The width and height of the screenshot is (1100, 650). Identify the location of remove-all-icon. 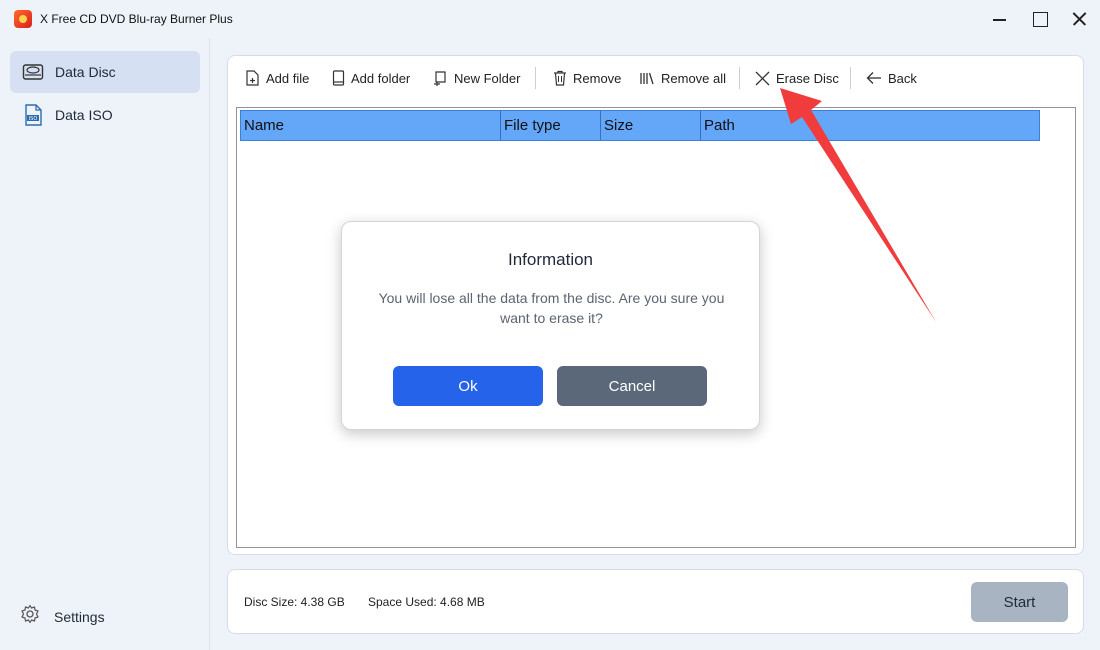
(647, 78).